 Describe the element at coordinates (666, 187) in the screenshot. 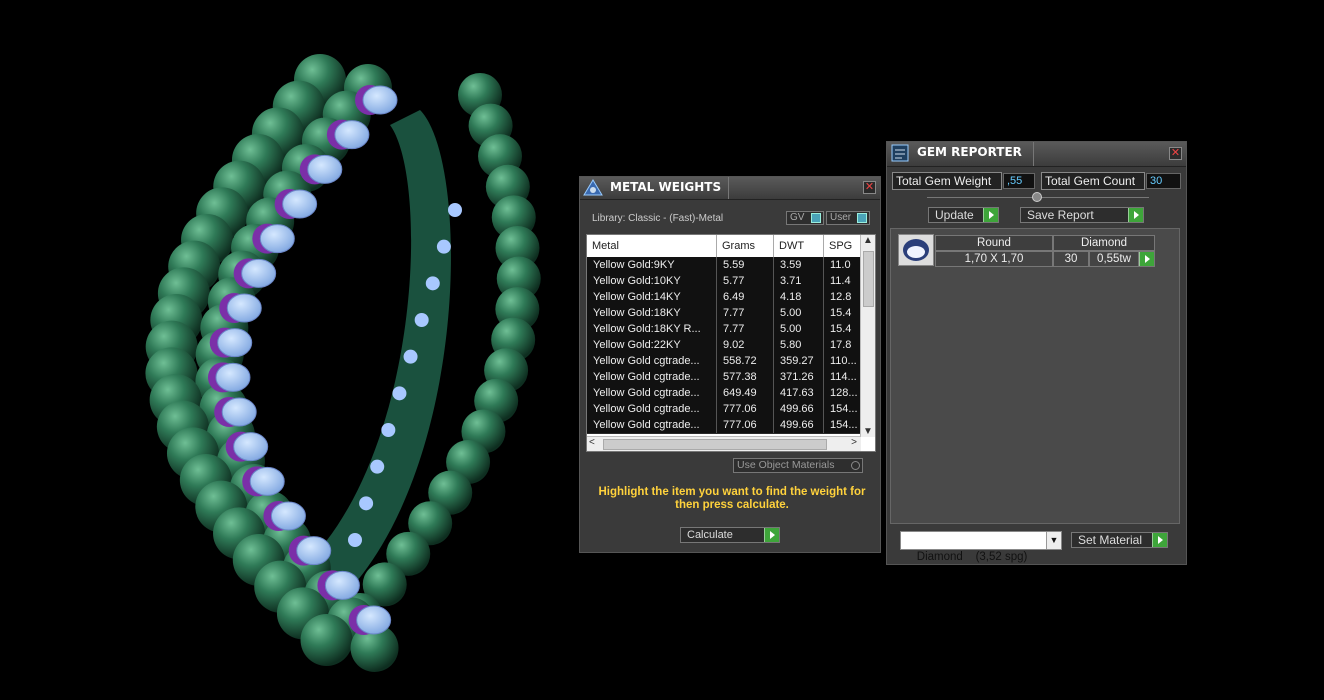

I see `panel-title: METAL WEIGHTS` at that location.